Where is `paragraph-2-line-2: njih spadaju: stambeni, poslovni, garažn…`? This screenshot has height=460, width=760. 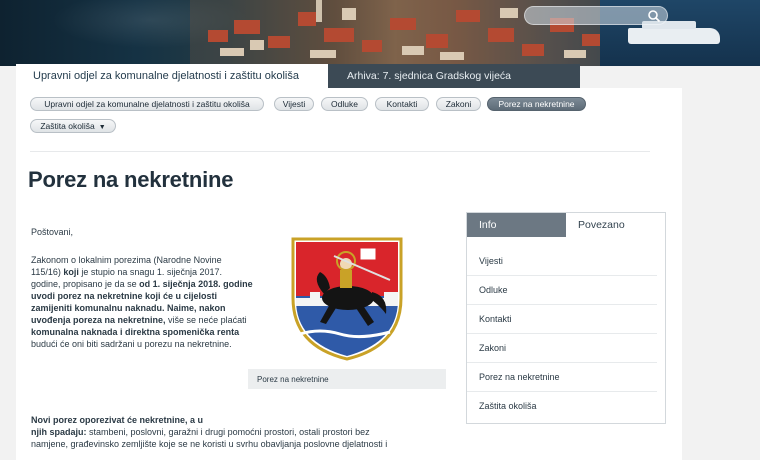
paragraph-2-line-2: njih spadaju: stambeni, poslovni, garažn… is located at coordinates (229, 432).